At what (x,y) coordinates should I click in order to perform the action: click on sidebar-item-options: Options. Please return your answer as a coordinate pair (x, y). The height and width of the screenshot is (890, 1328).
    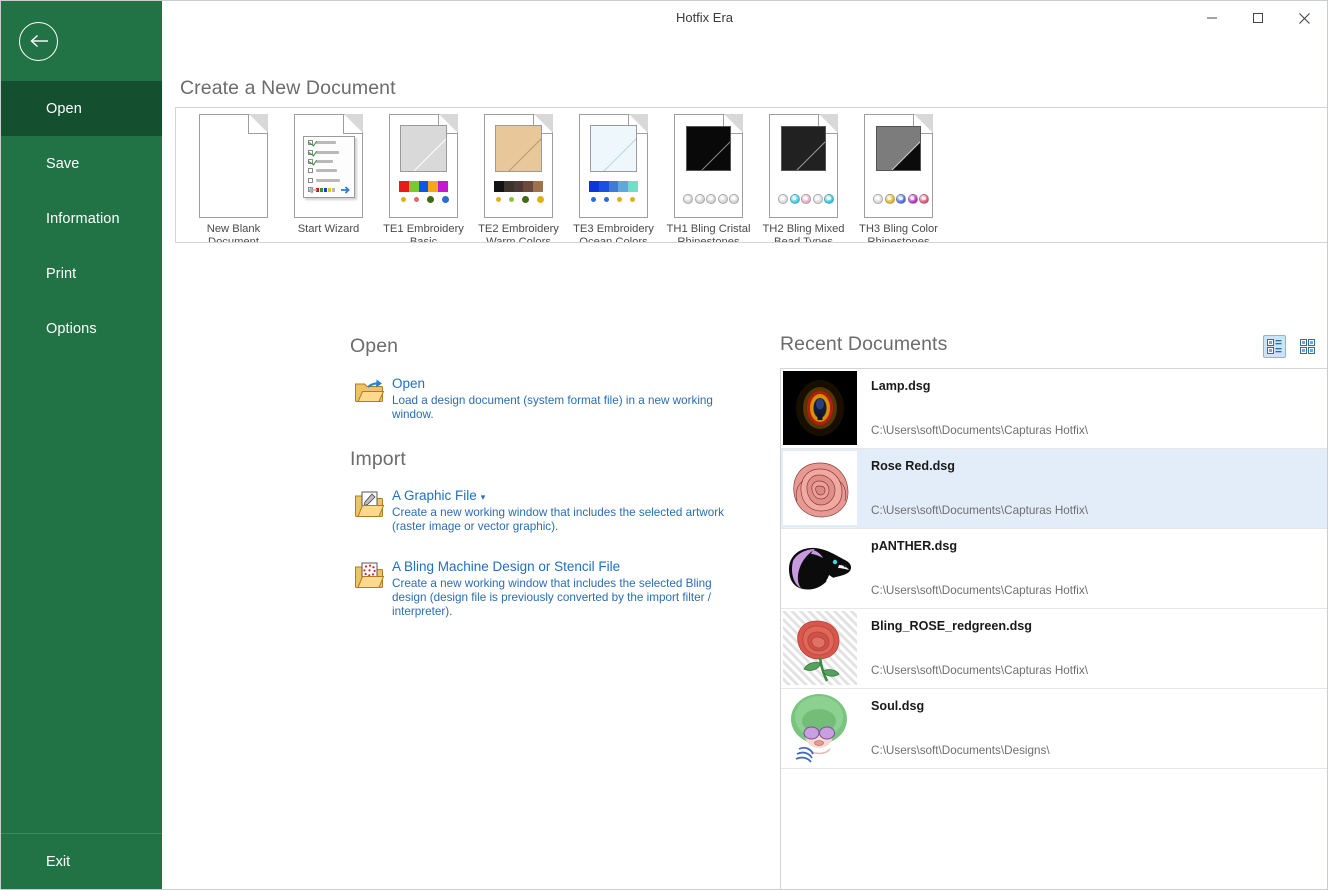
    Looking at the image, I should click on (81, 328).